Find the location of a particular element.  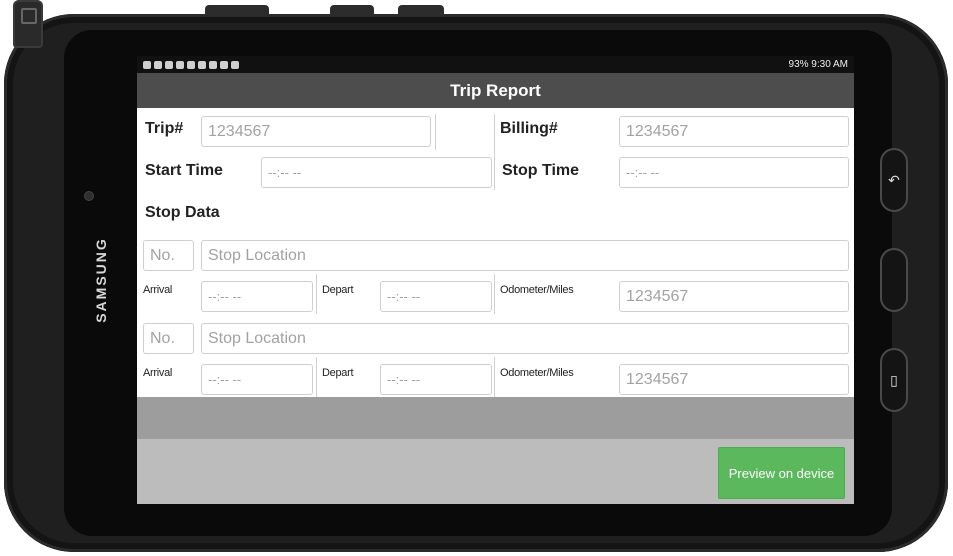

status-bar: 93% 9:30 AM is located at coordinates (495, 64).